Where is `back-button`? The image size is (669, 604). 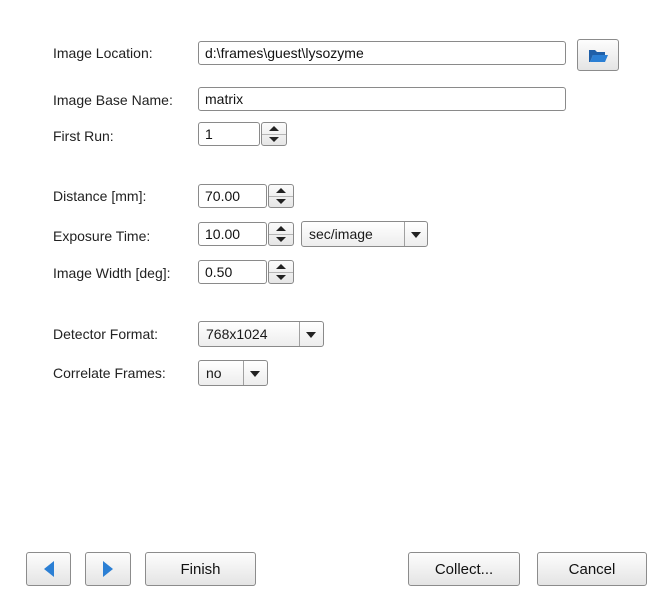
back-button is located at coordinates (48, 569).